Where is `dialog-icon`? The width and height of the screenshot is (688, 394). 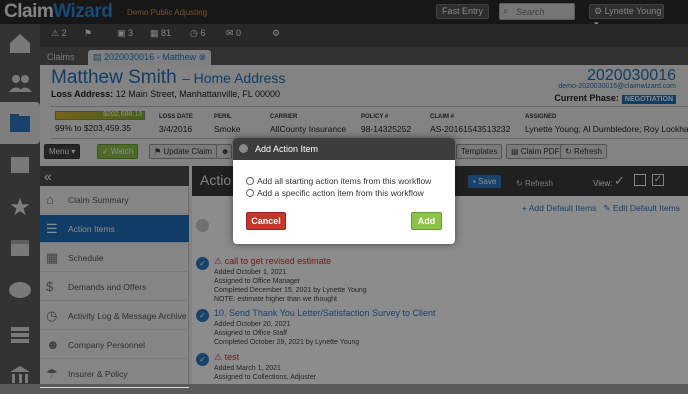 dialog-icon is located at coordinates (243, 148).